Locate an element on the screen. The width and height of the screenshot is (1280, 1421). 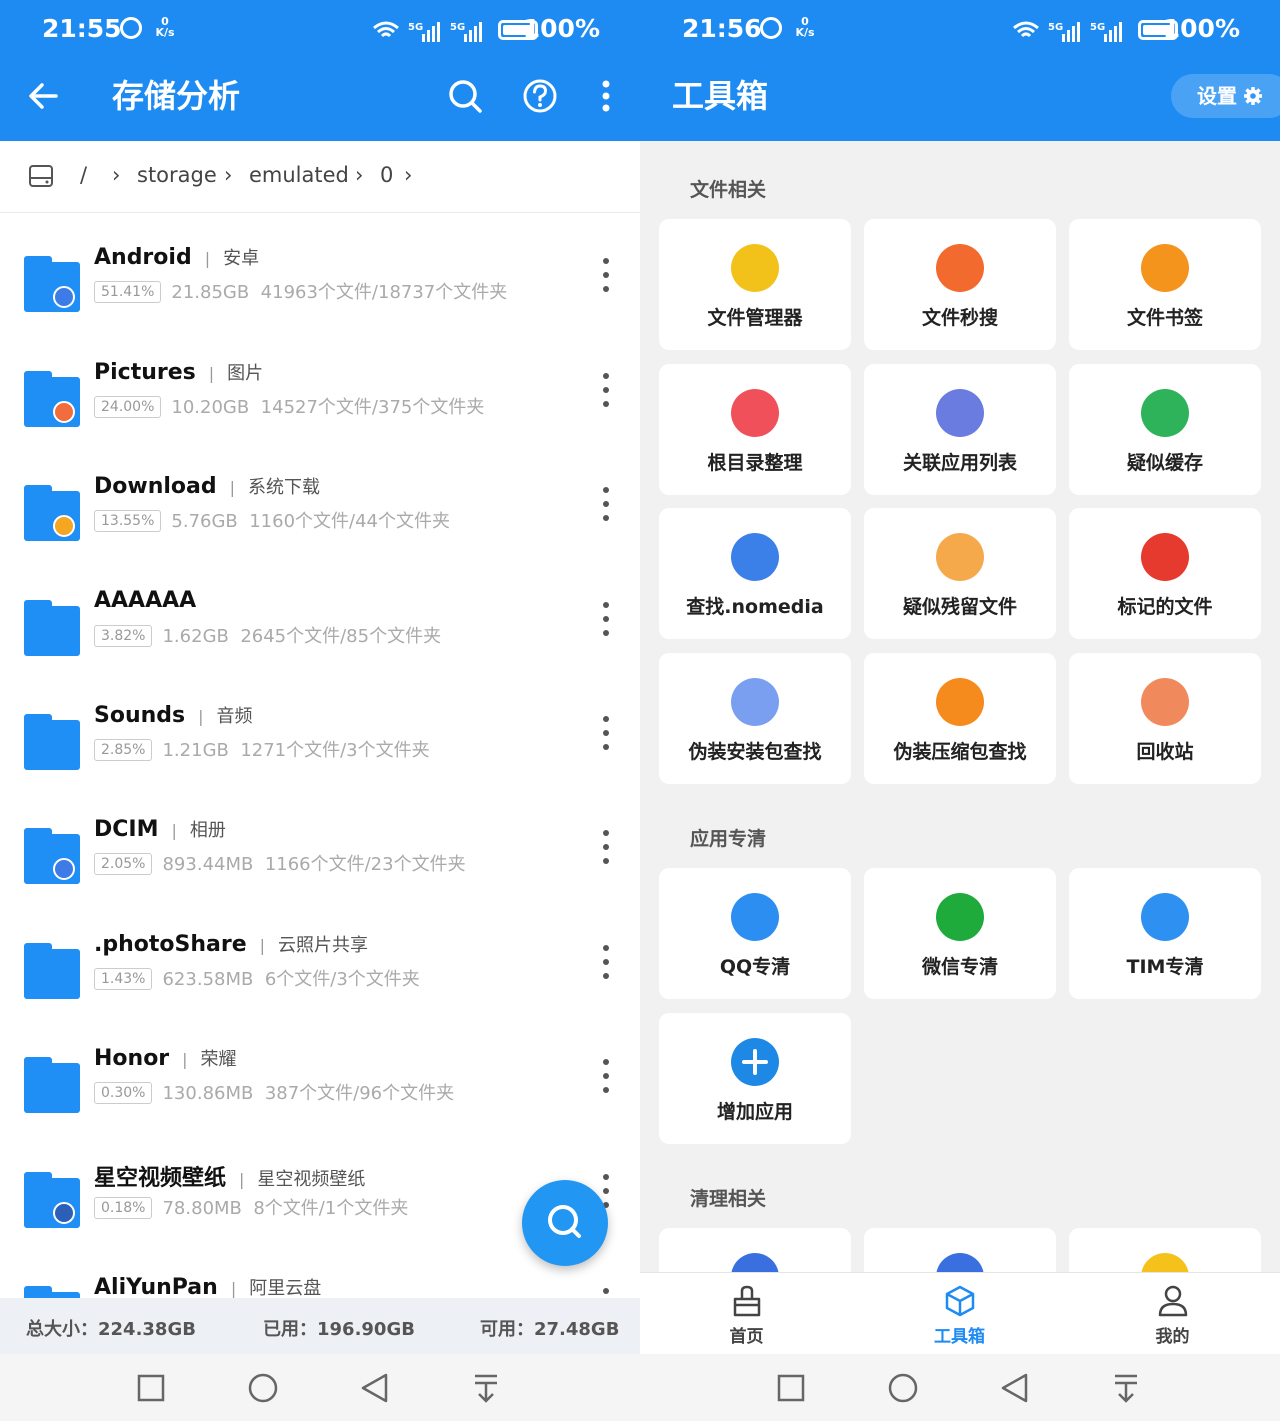
gear-icon is located at coordinates (1253, 96).